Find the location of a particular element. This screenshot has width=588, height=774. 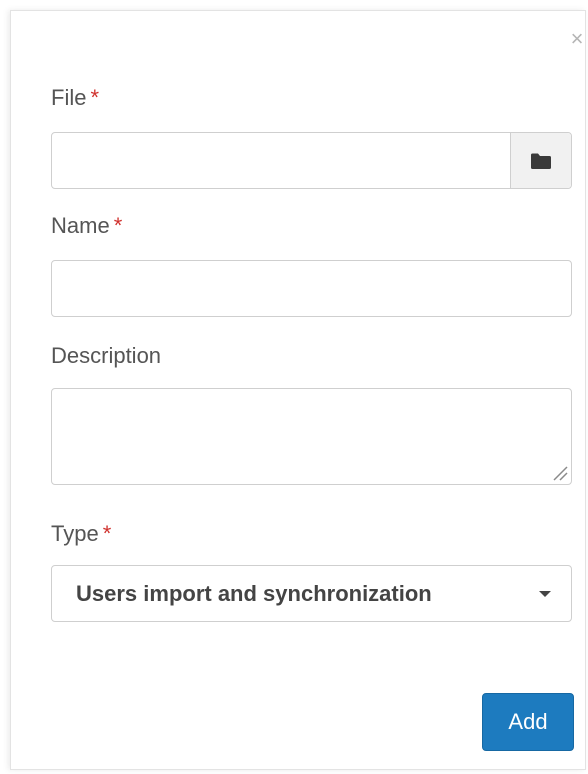

description-textarea is located at coordinates (311, 436).